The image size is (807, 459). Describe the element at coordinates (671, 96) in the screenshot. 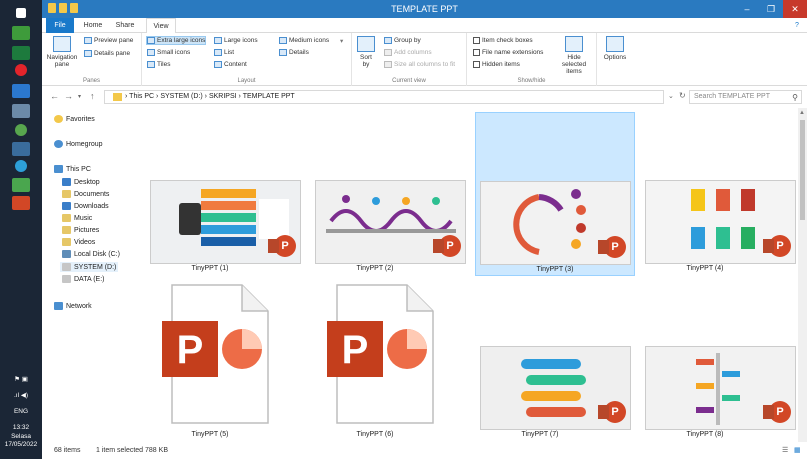

I see `history-dropdown-icon: ⌄` at that location.